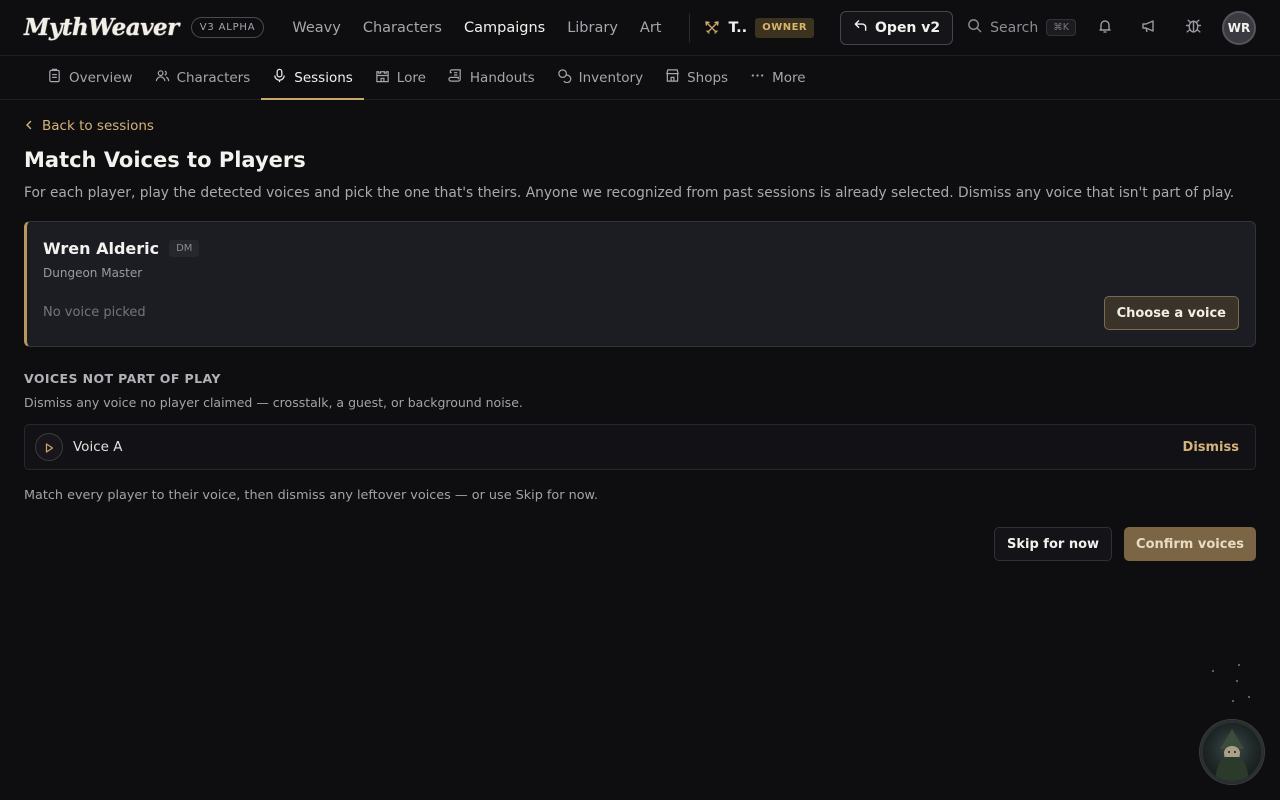 The height and width of the screenshot is (800, 1280). I want to click on tab-sessions: Sessions, so click(312, 78).